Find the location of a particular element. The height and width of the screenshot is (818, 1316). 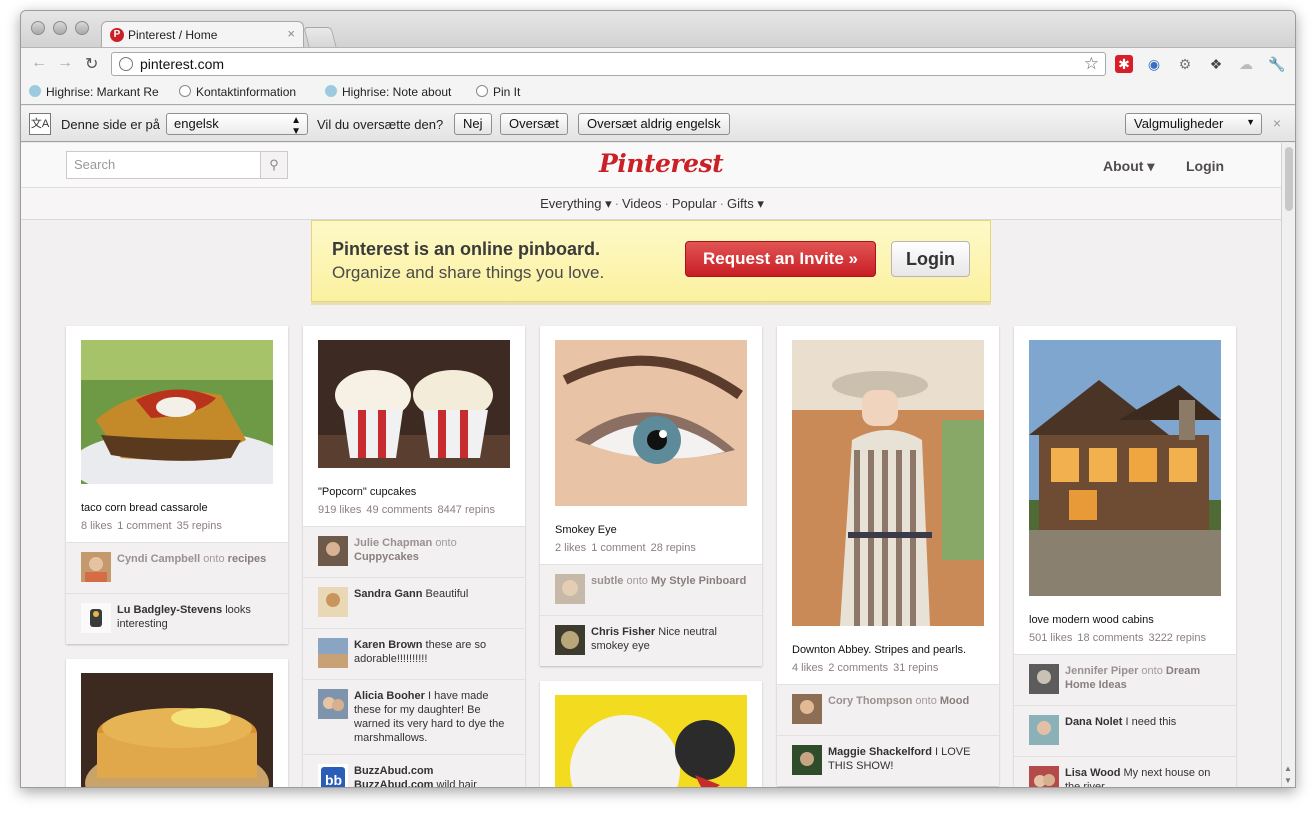

pin-image-popcorn-cupcakes is located at coordinates (414, 404).